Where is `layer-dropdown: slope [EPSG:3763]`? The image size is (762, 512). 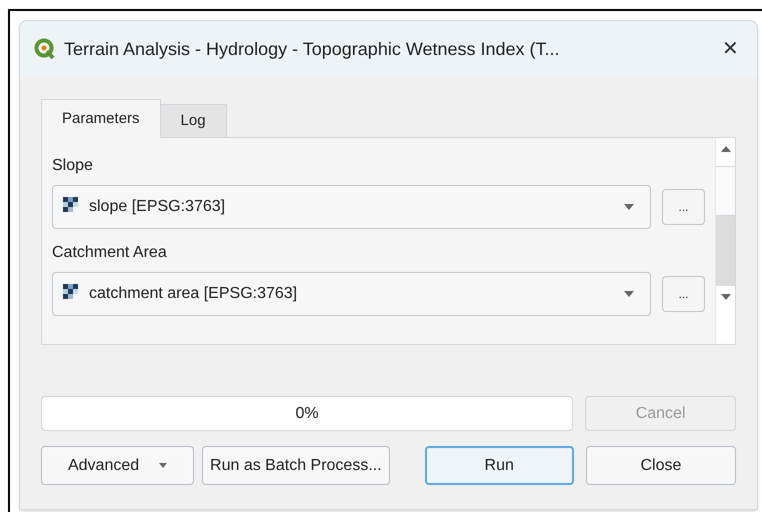
layer-dropdown: slope [EPSG:3763] is located at coordinates (351, 207).